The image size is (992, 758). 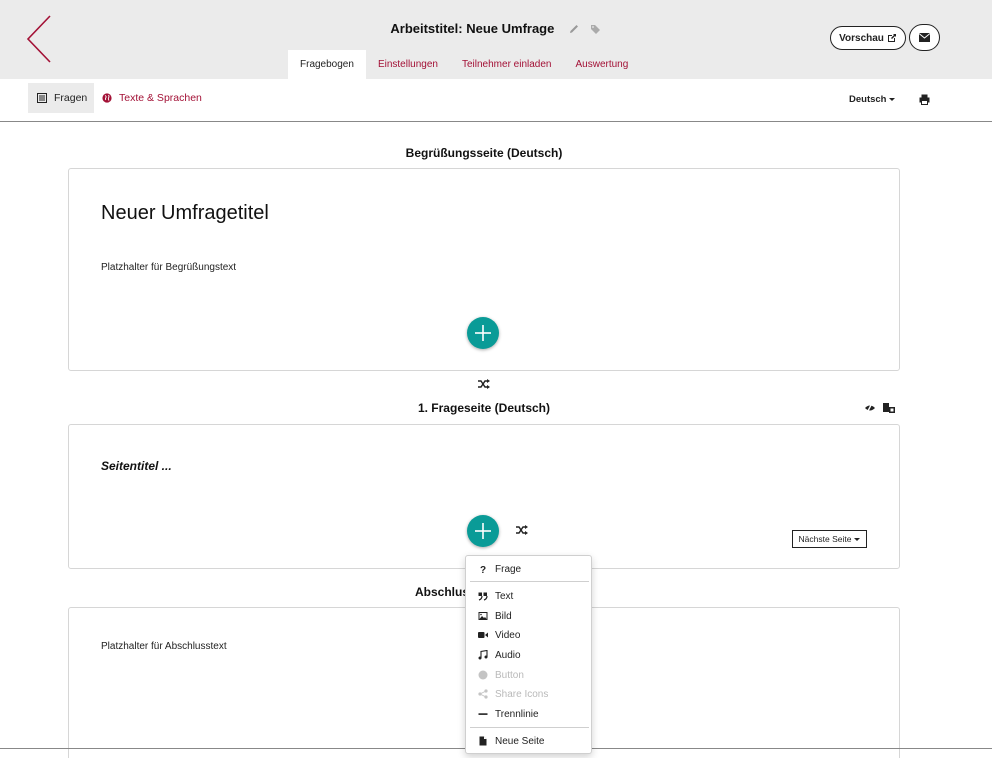 I want to click on survey-title: Arbeitstitel: Neue Umfrage, so click(x=472, y=29).